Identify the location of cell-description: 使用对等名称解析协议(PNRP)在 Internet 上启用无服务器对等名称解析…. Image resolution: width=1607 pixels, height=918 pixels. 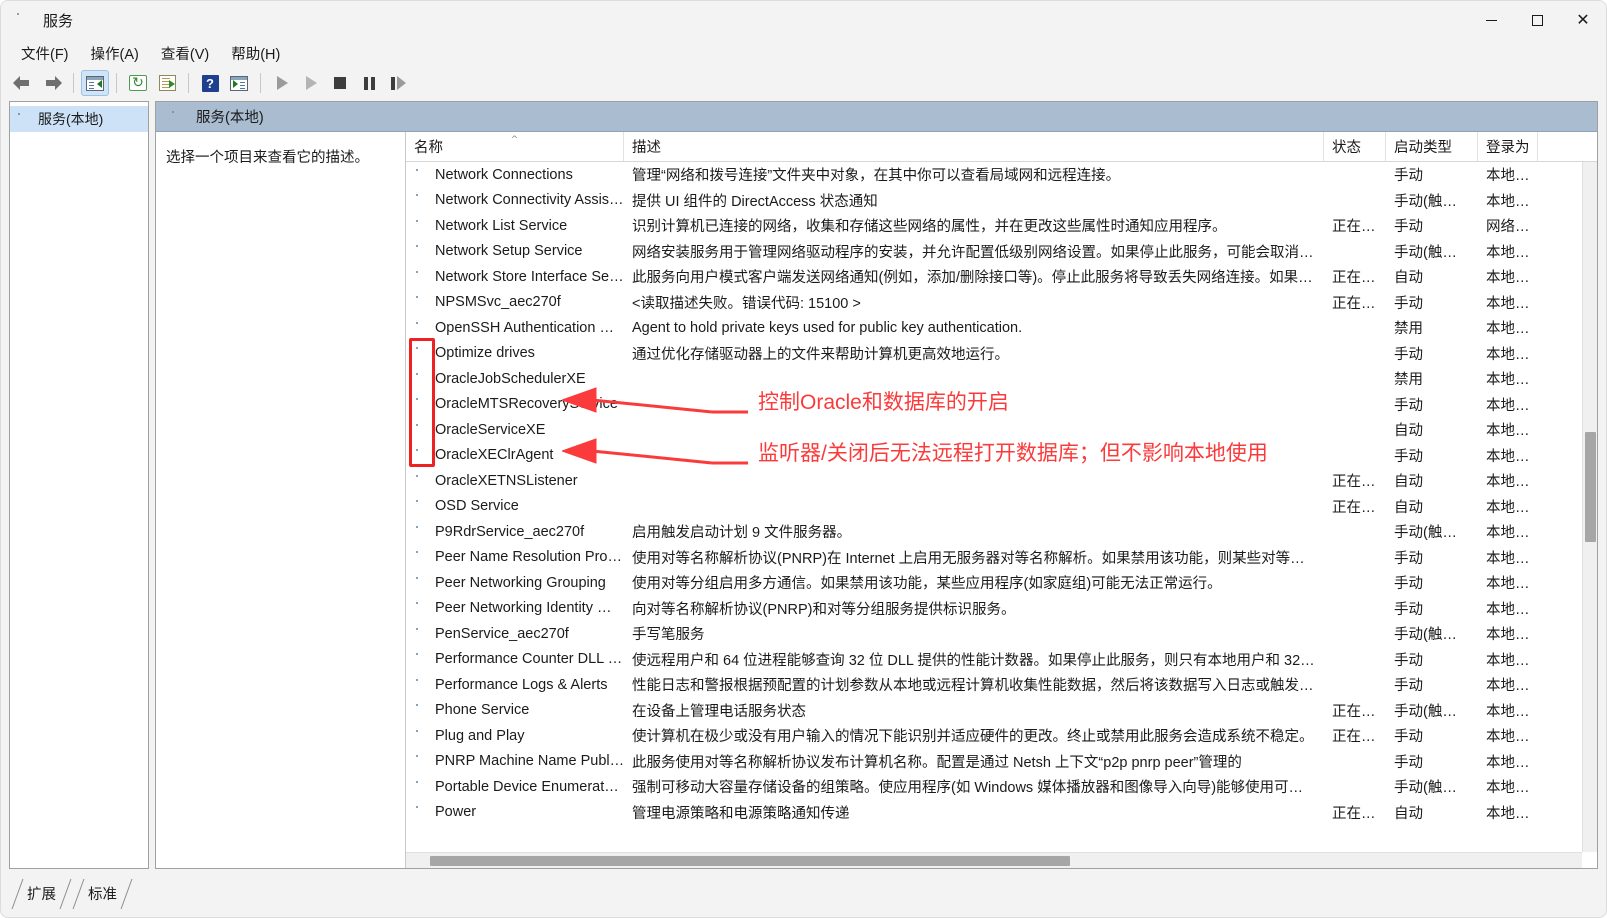
(976, 558).